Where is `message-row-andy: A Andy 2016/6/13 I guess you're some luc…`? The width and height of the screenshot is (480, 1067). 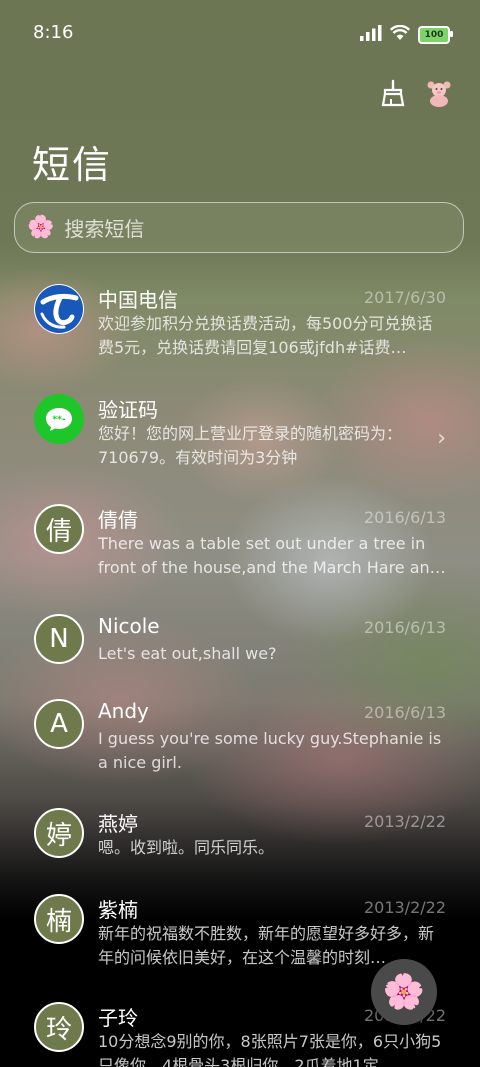 message-row-andy: A Andy 2016/6/13 I guess you're some luc… is located at coordinates (240, 740).